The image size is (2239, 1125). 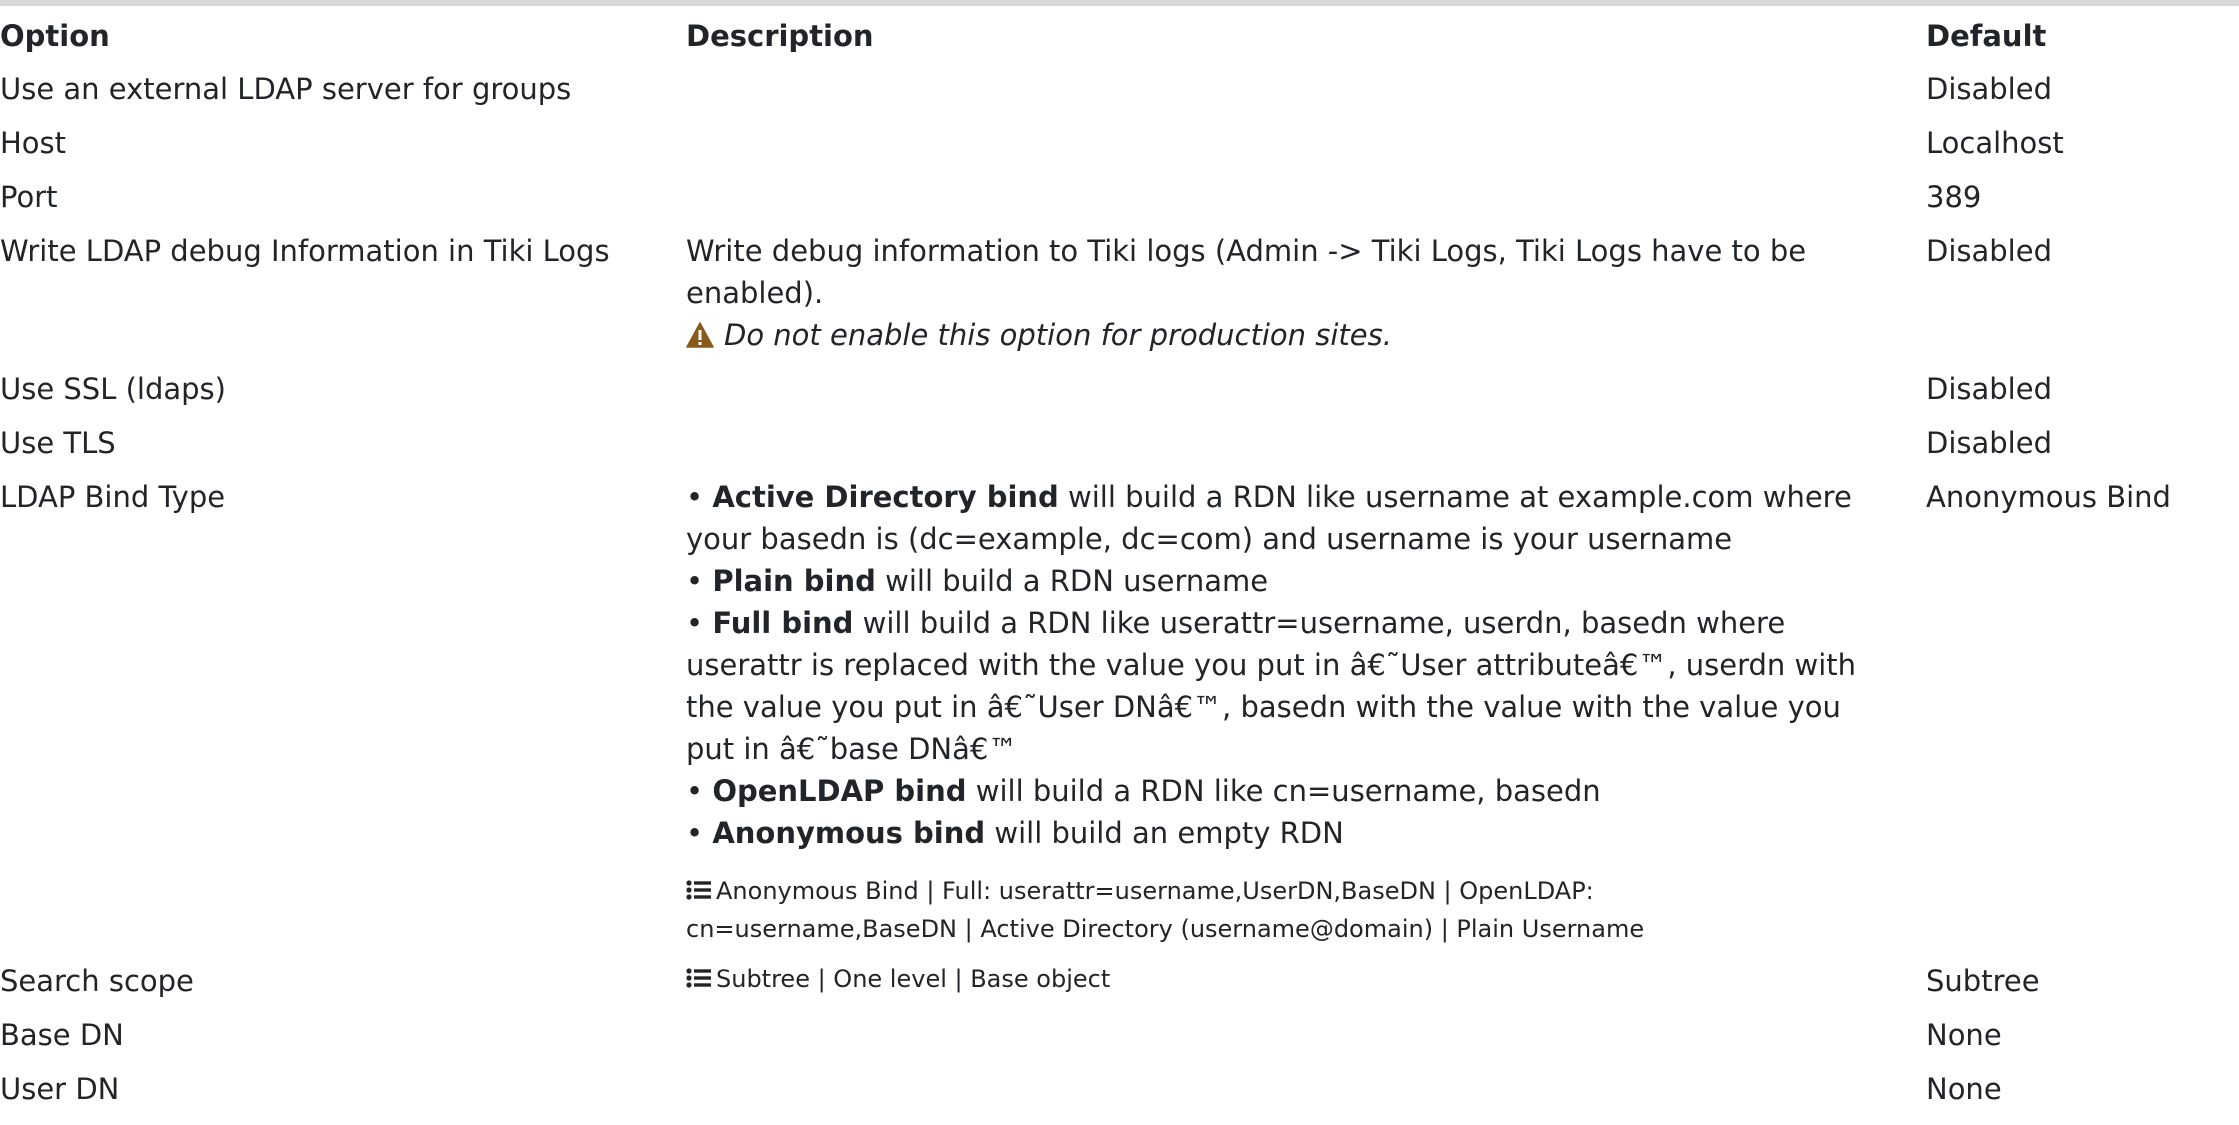 What do you see at coordinates (794, 581) in the screenshot?
I see `bullet-title: Plain bind` at bounding box center [794, 581].